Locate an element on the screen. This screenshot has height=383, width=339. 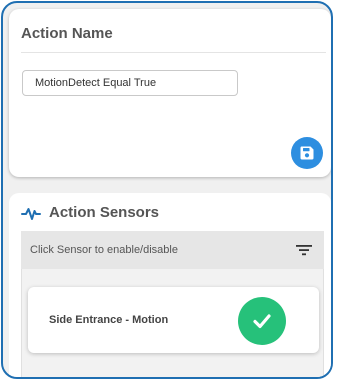
action-sensors-title: Action Sensors is located at coordinates (104, 212).